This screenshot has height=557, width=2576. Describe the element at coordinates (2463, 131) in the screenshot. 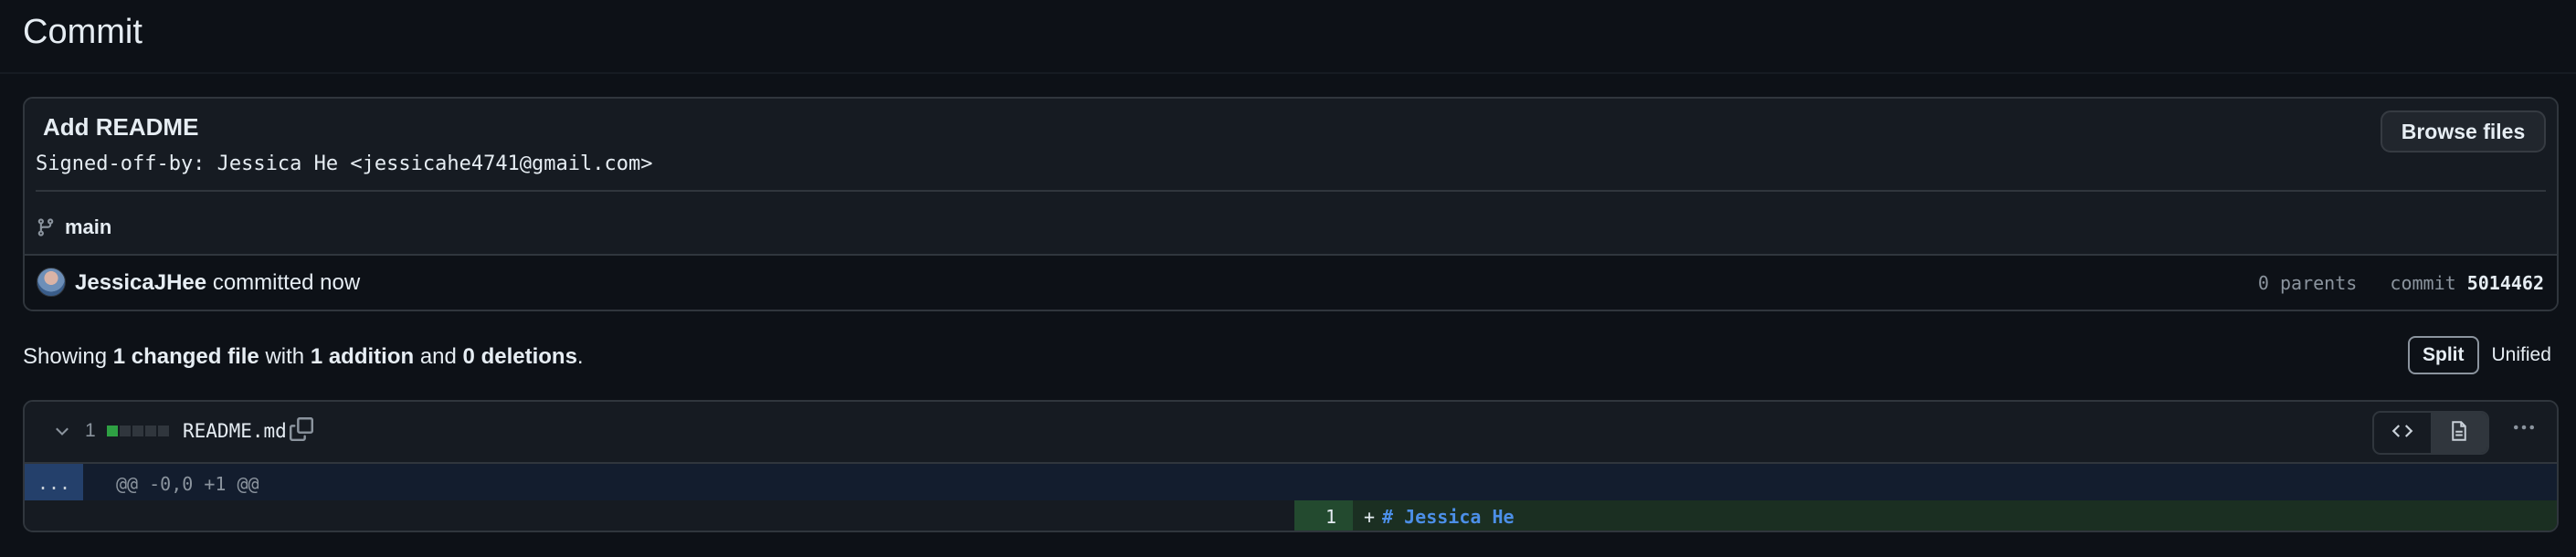

I see `browse-files-button: Browse files` at that location.